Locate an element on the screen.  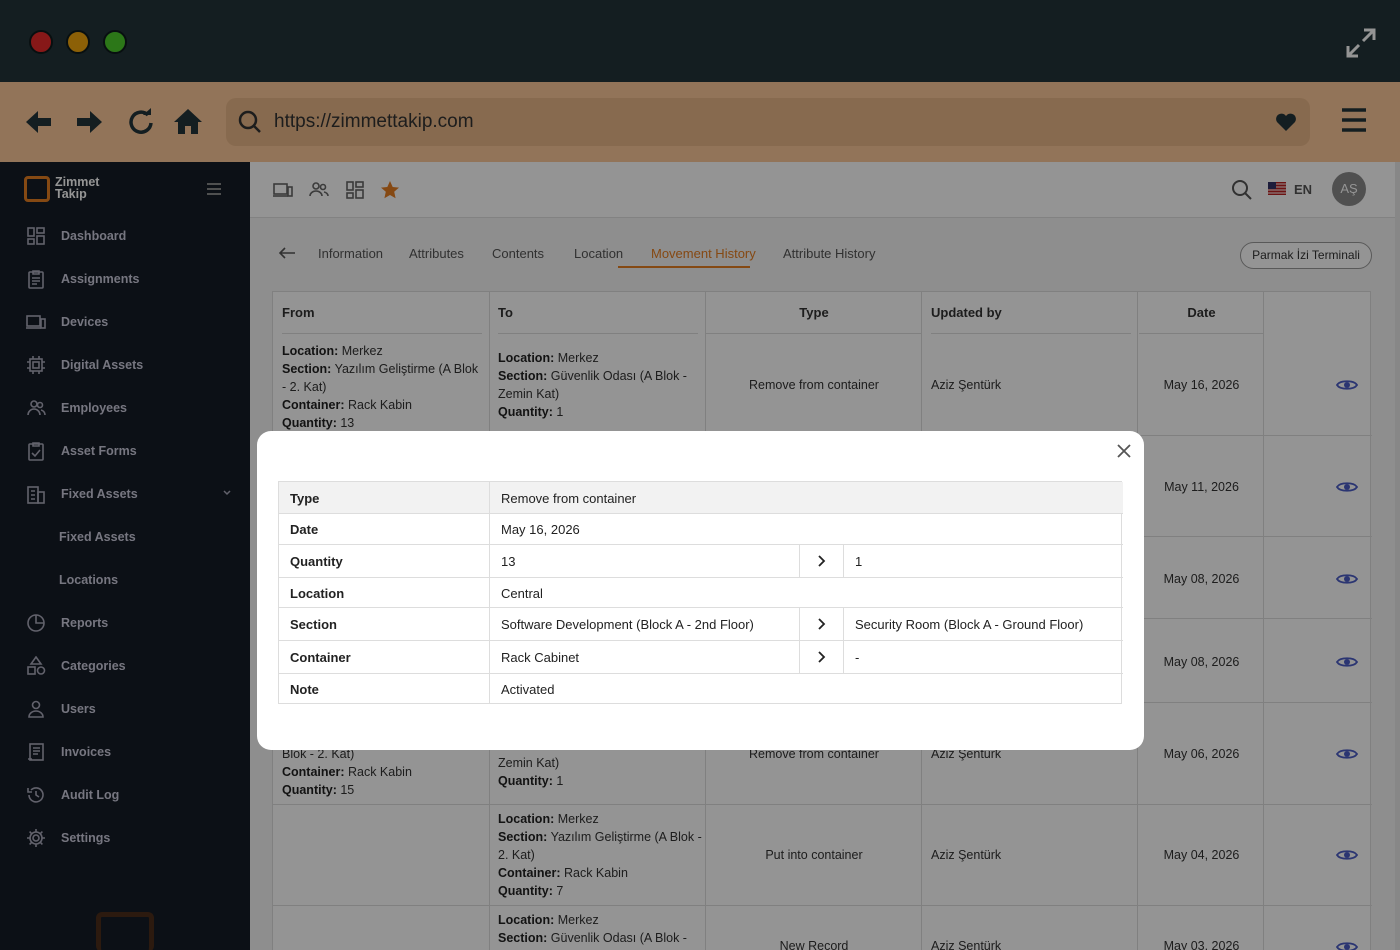
detail-row-date: Date May 16, 2026 is located at coordinates (701, 529).